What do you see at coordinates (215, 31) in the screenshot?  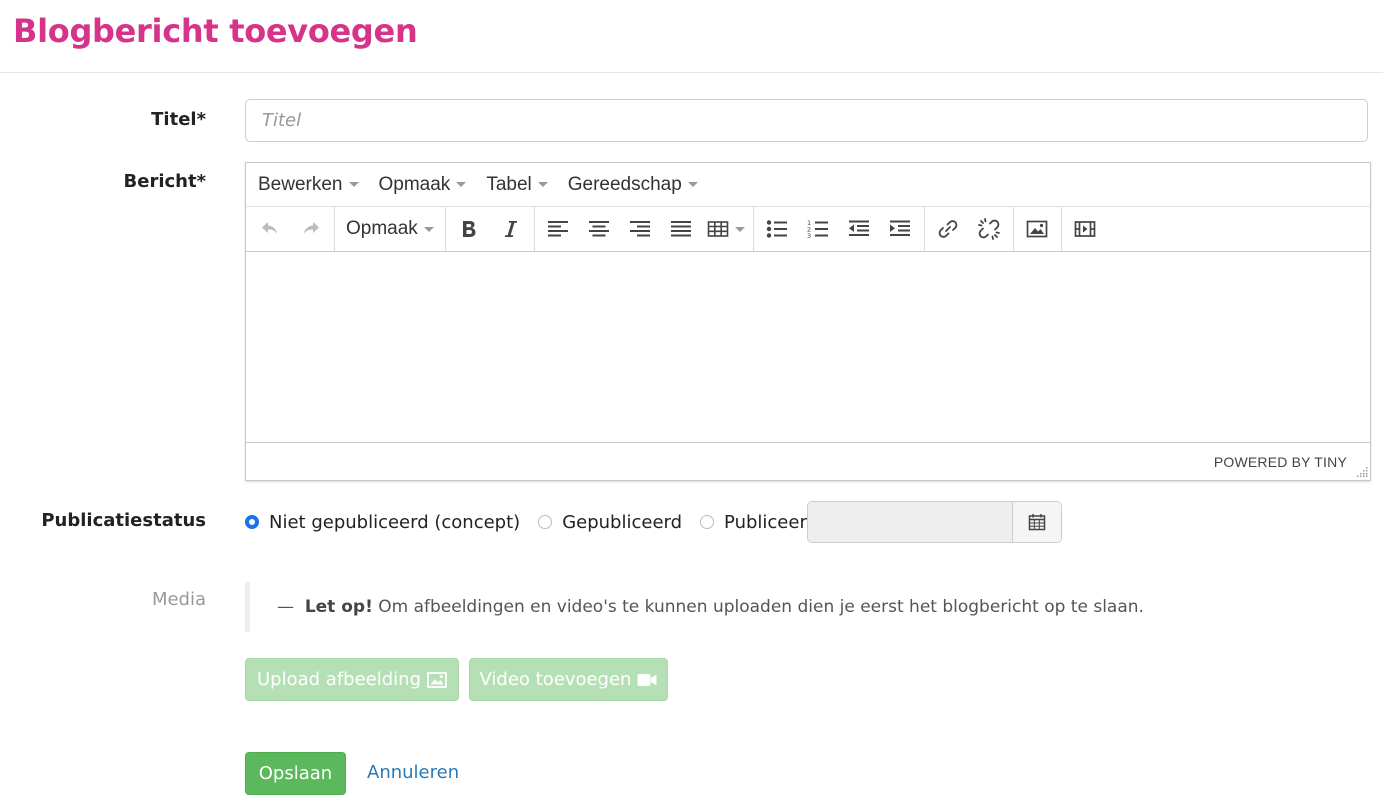 I see `page-title: Blogbericht toevoegen` at bounding box center [215, 31].